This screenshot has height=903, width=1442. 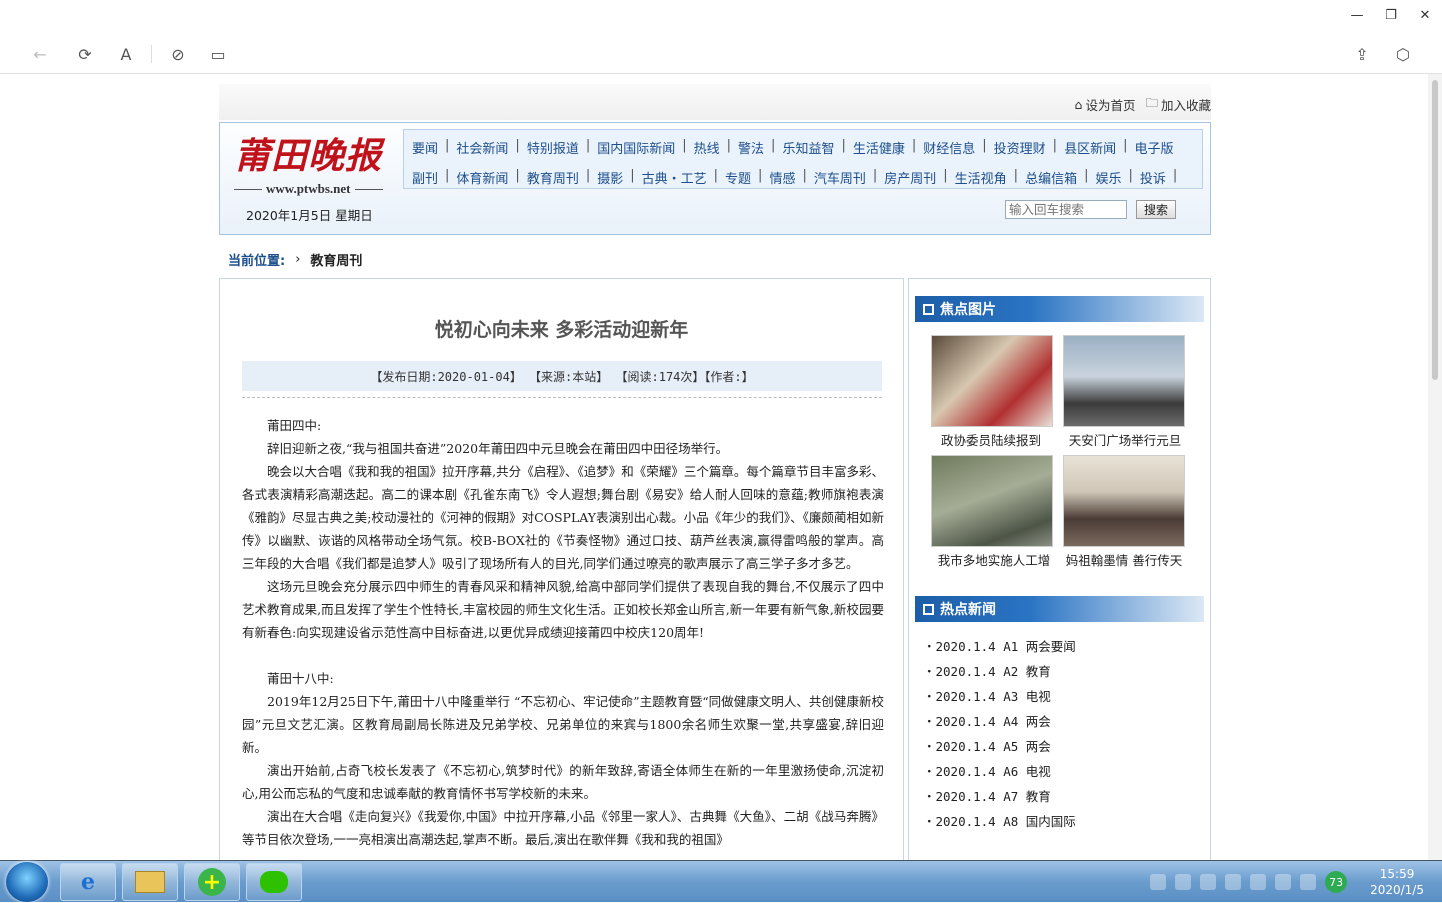 I want to click on help-icon, so click(x=1183, y=882).